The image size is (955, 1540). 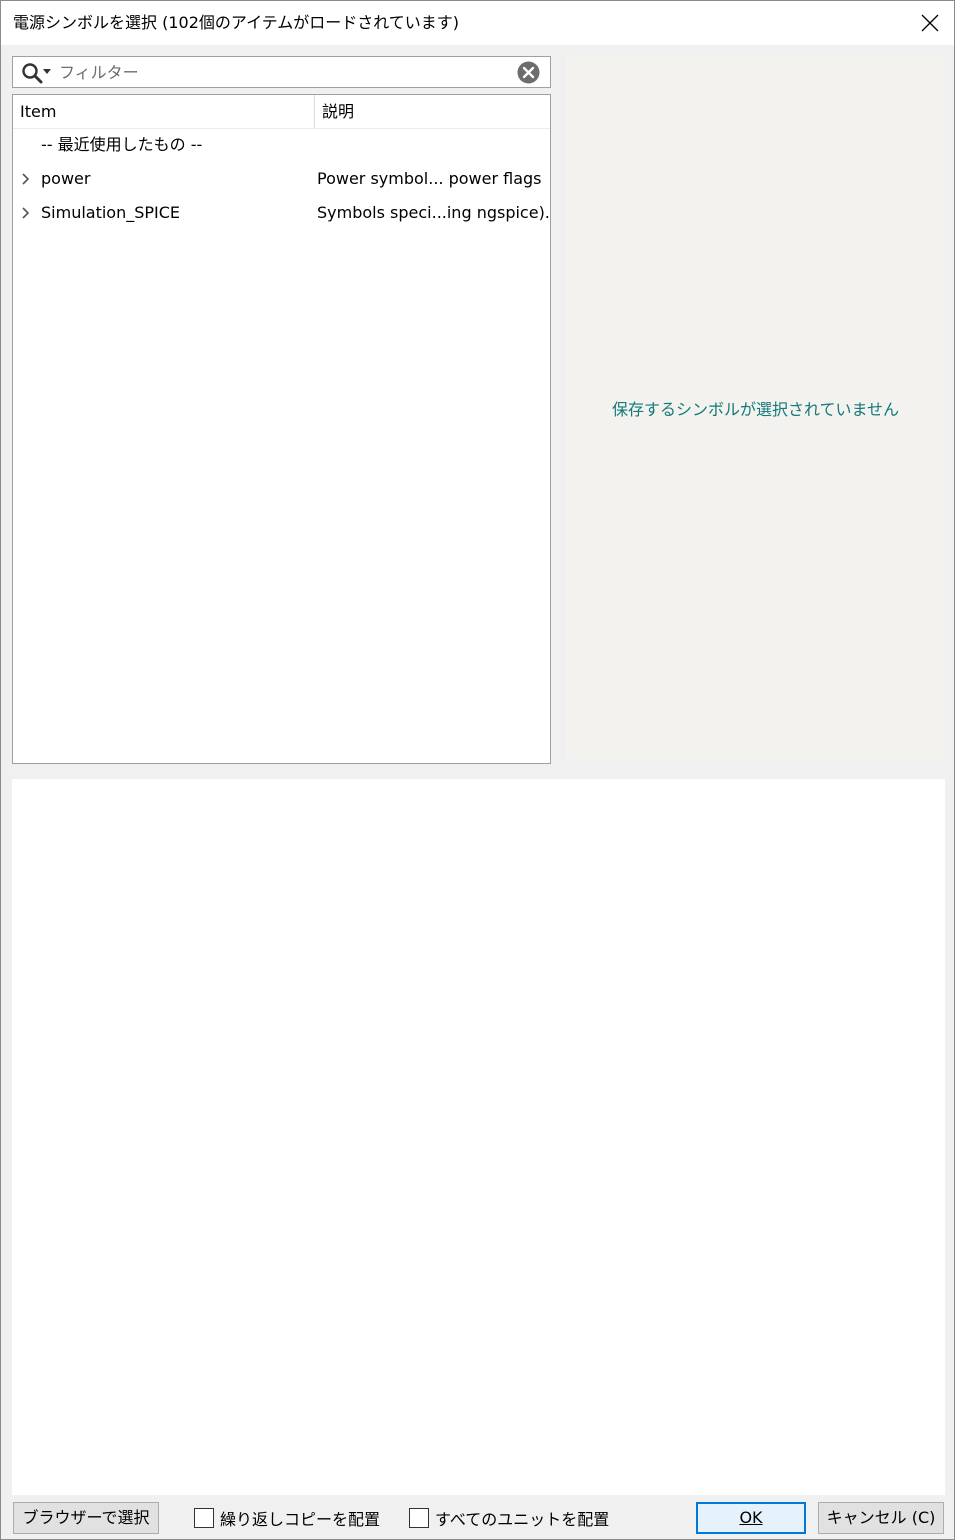 I want to click on place-all-units-checkbox: すべてのユニットを配置, so click(x=509, y=1518).